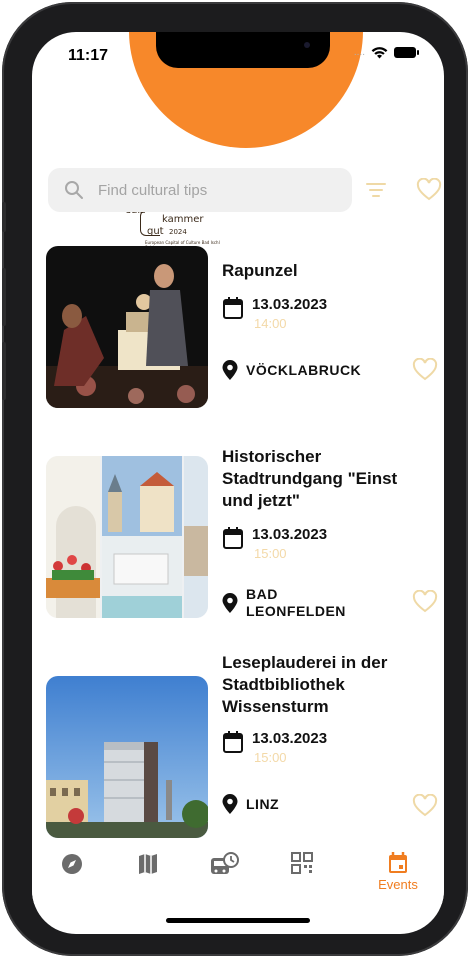 This screenshot has width=472, height=960. I want to click on tab-transport, so click(224, 875).